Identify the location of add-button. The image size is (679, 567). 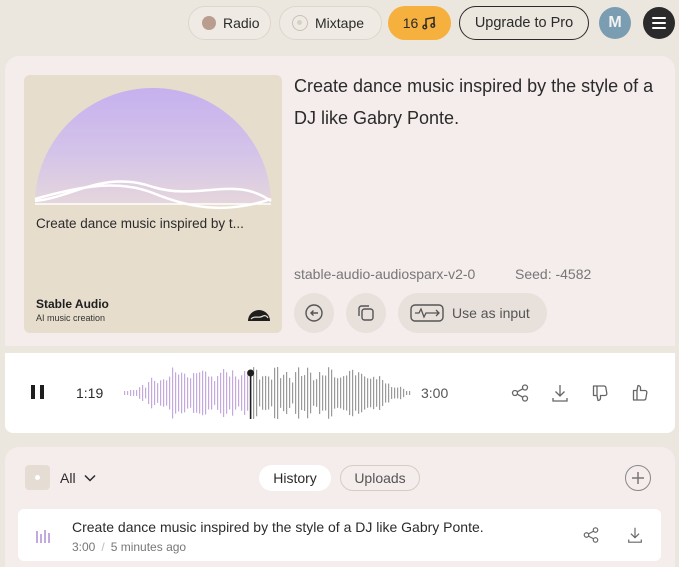
(638, 478).